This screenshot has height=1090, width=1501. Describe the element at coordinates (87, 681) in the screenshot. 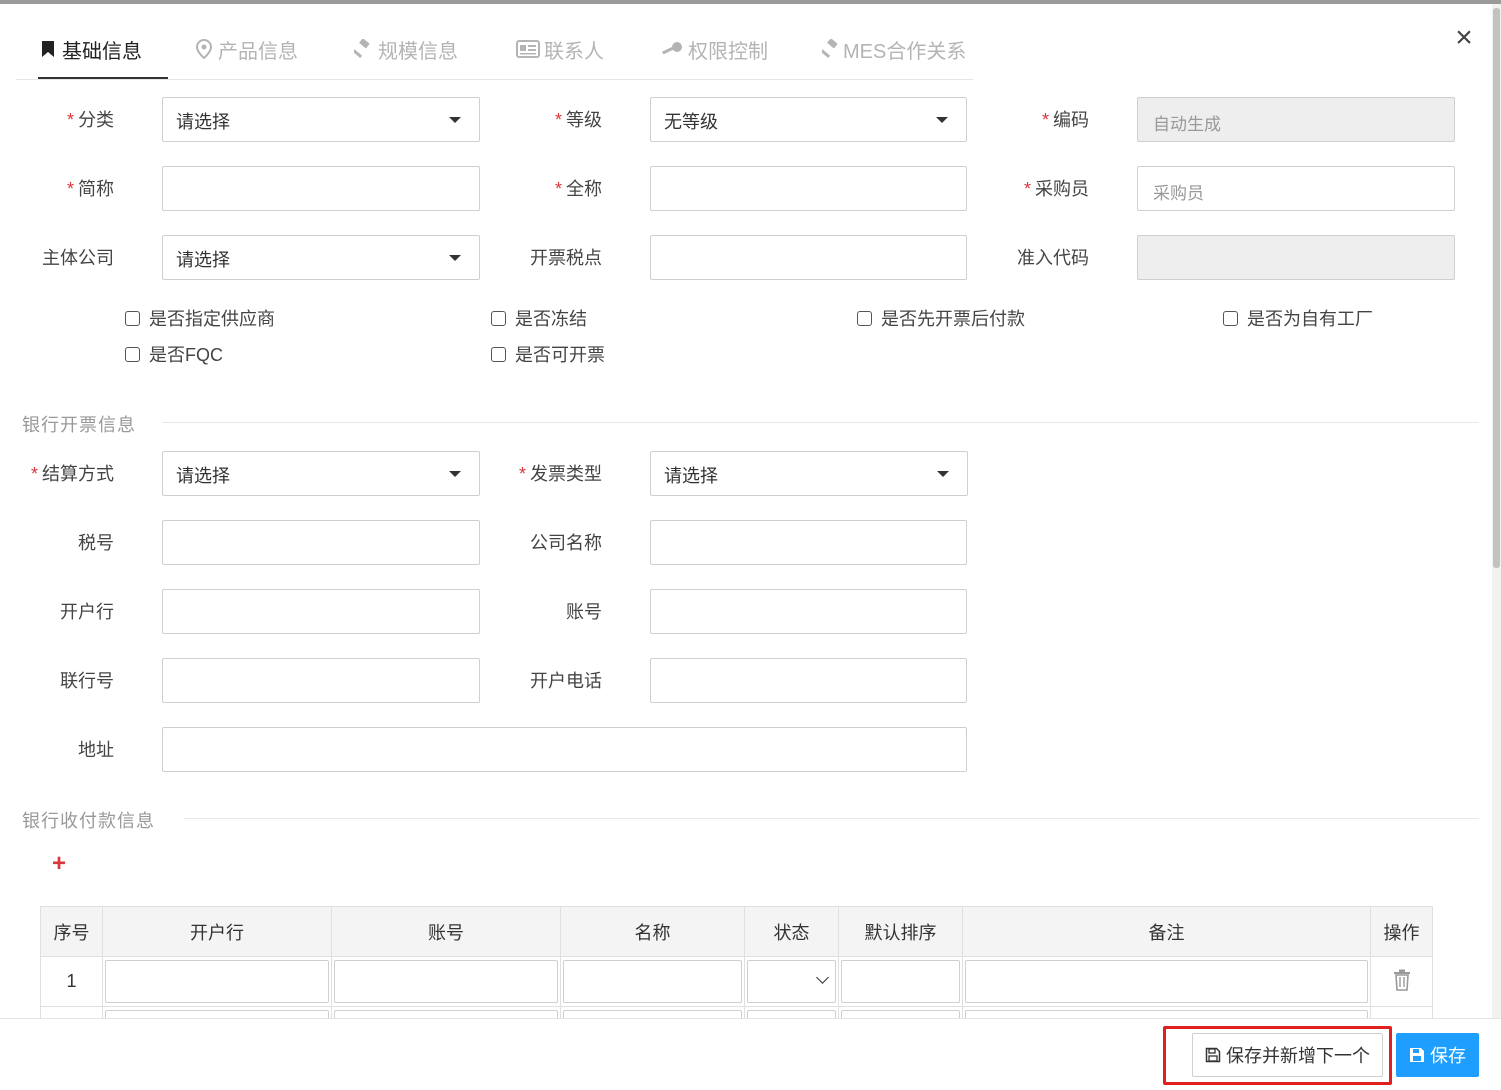

I see `bank-code-label: 联行号` at that location.